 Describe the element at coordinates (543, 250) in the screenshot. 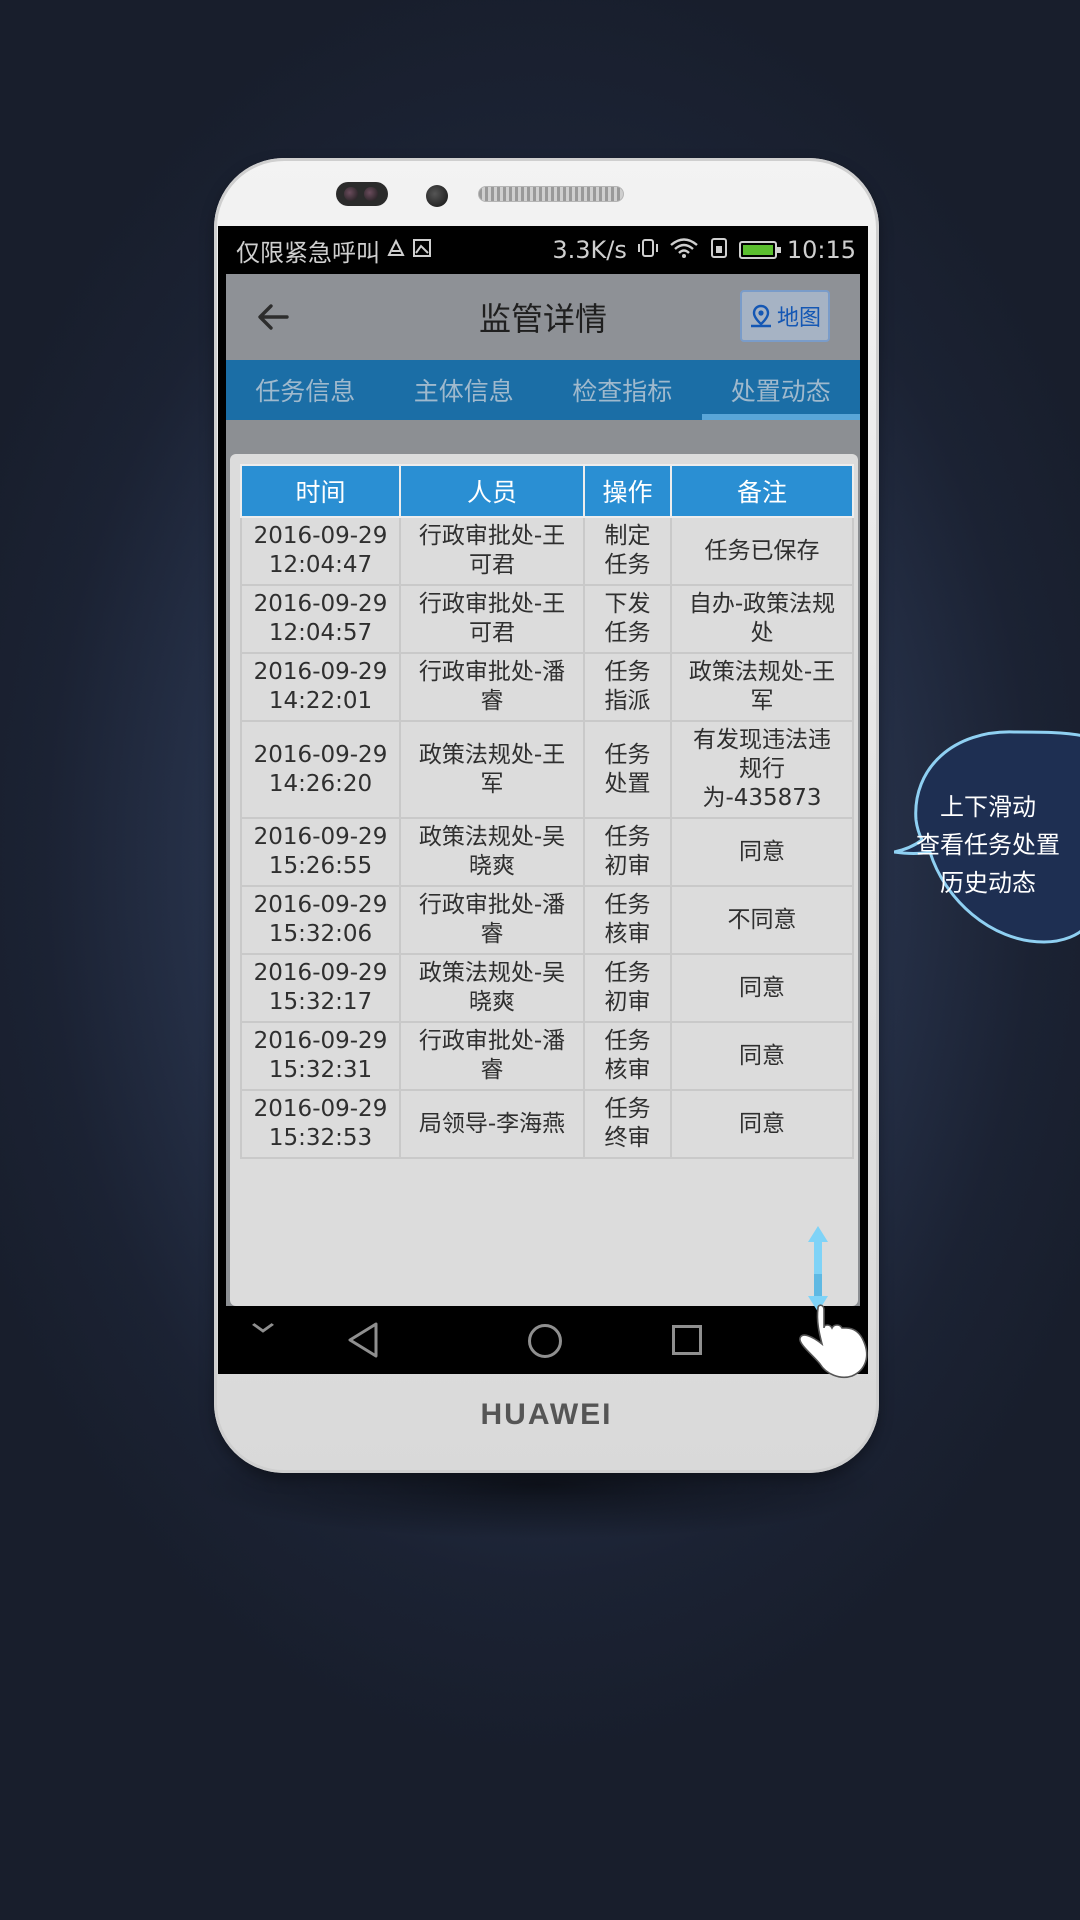

I see `status-bar: 仅限紧急呼叫 3.3K/s 10:15` at that location.